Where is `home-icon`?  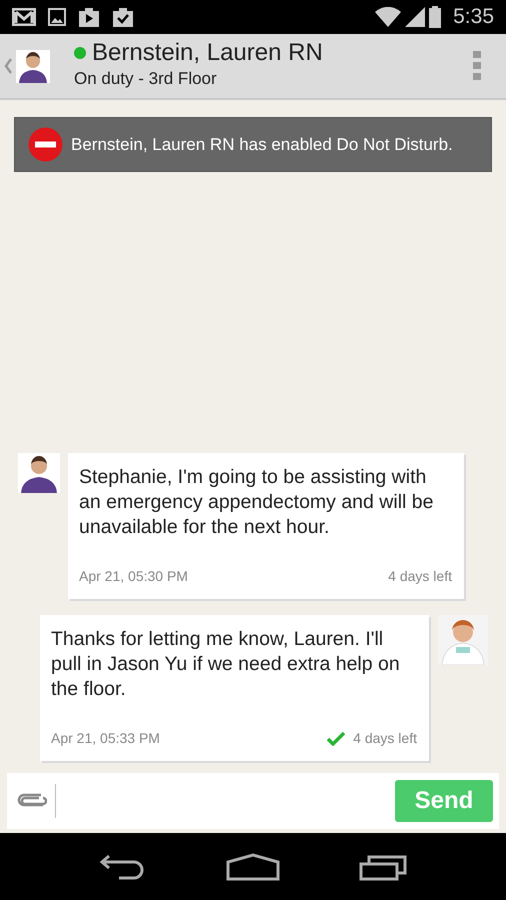 home-icon is located at coordinates (253, 866).